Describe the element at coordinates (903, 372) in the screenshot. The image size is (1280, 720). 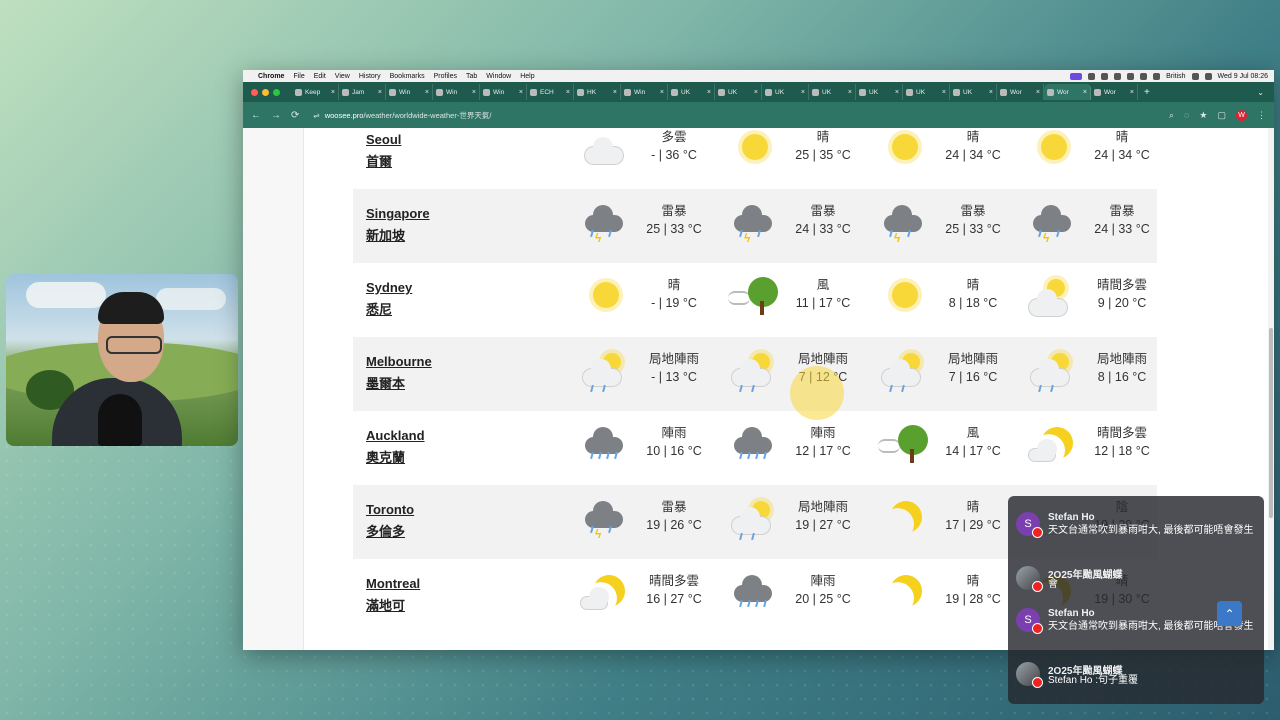
I see `showers-icon` at that location.